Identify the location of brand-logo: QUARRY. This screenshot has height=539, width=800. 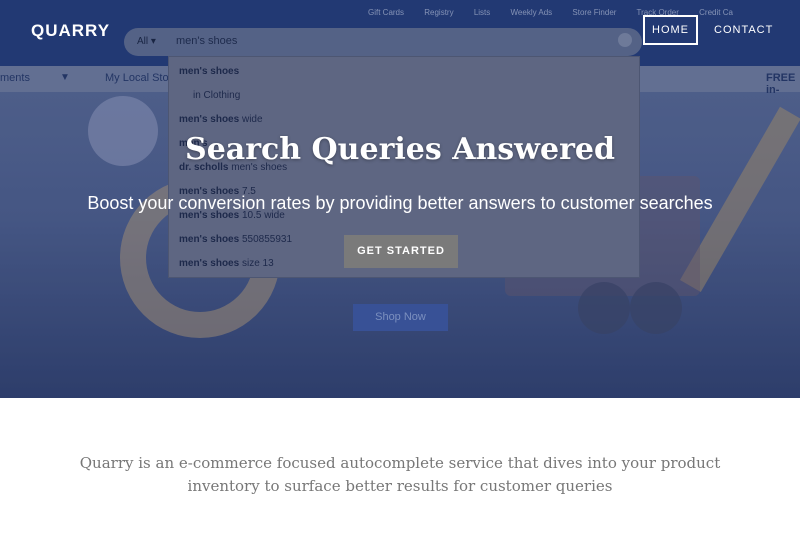
(70, 31).